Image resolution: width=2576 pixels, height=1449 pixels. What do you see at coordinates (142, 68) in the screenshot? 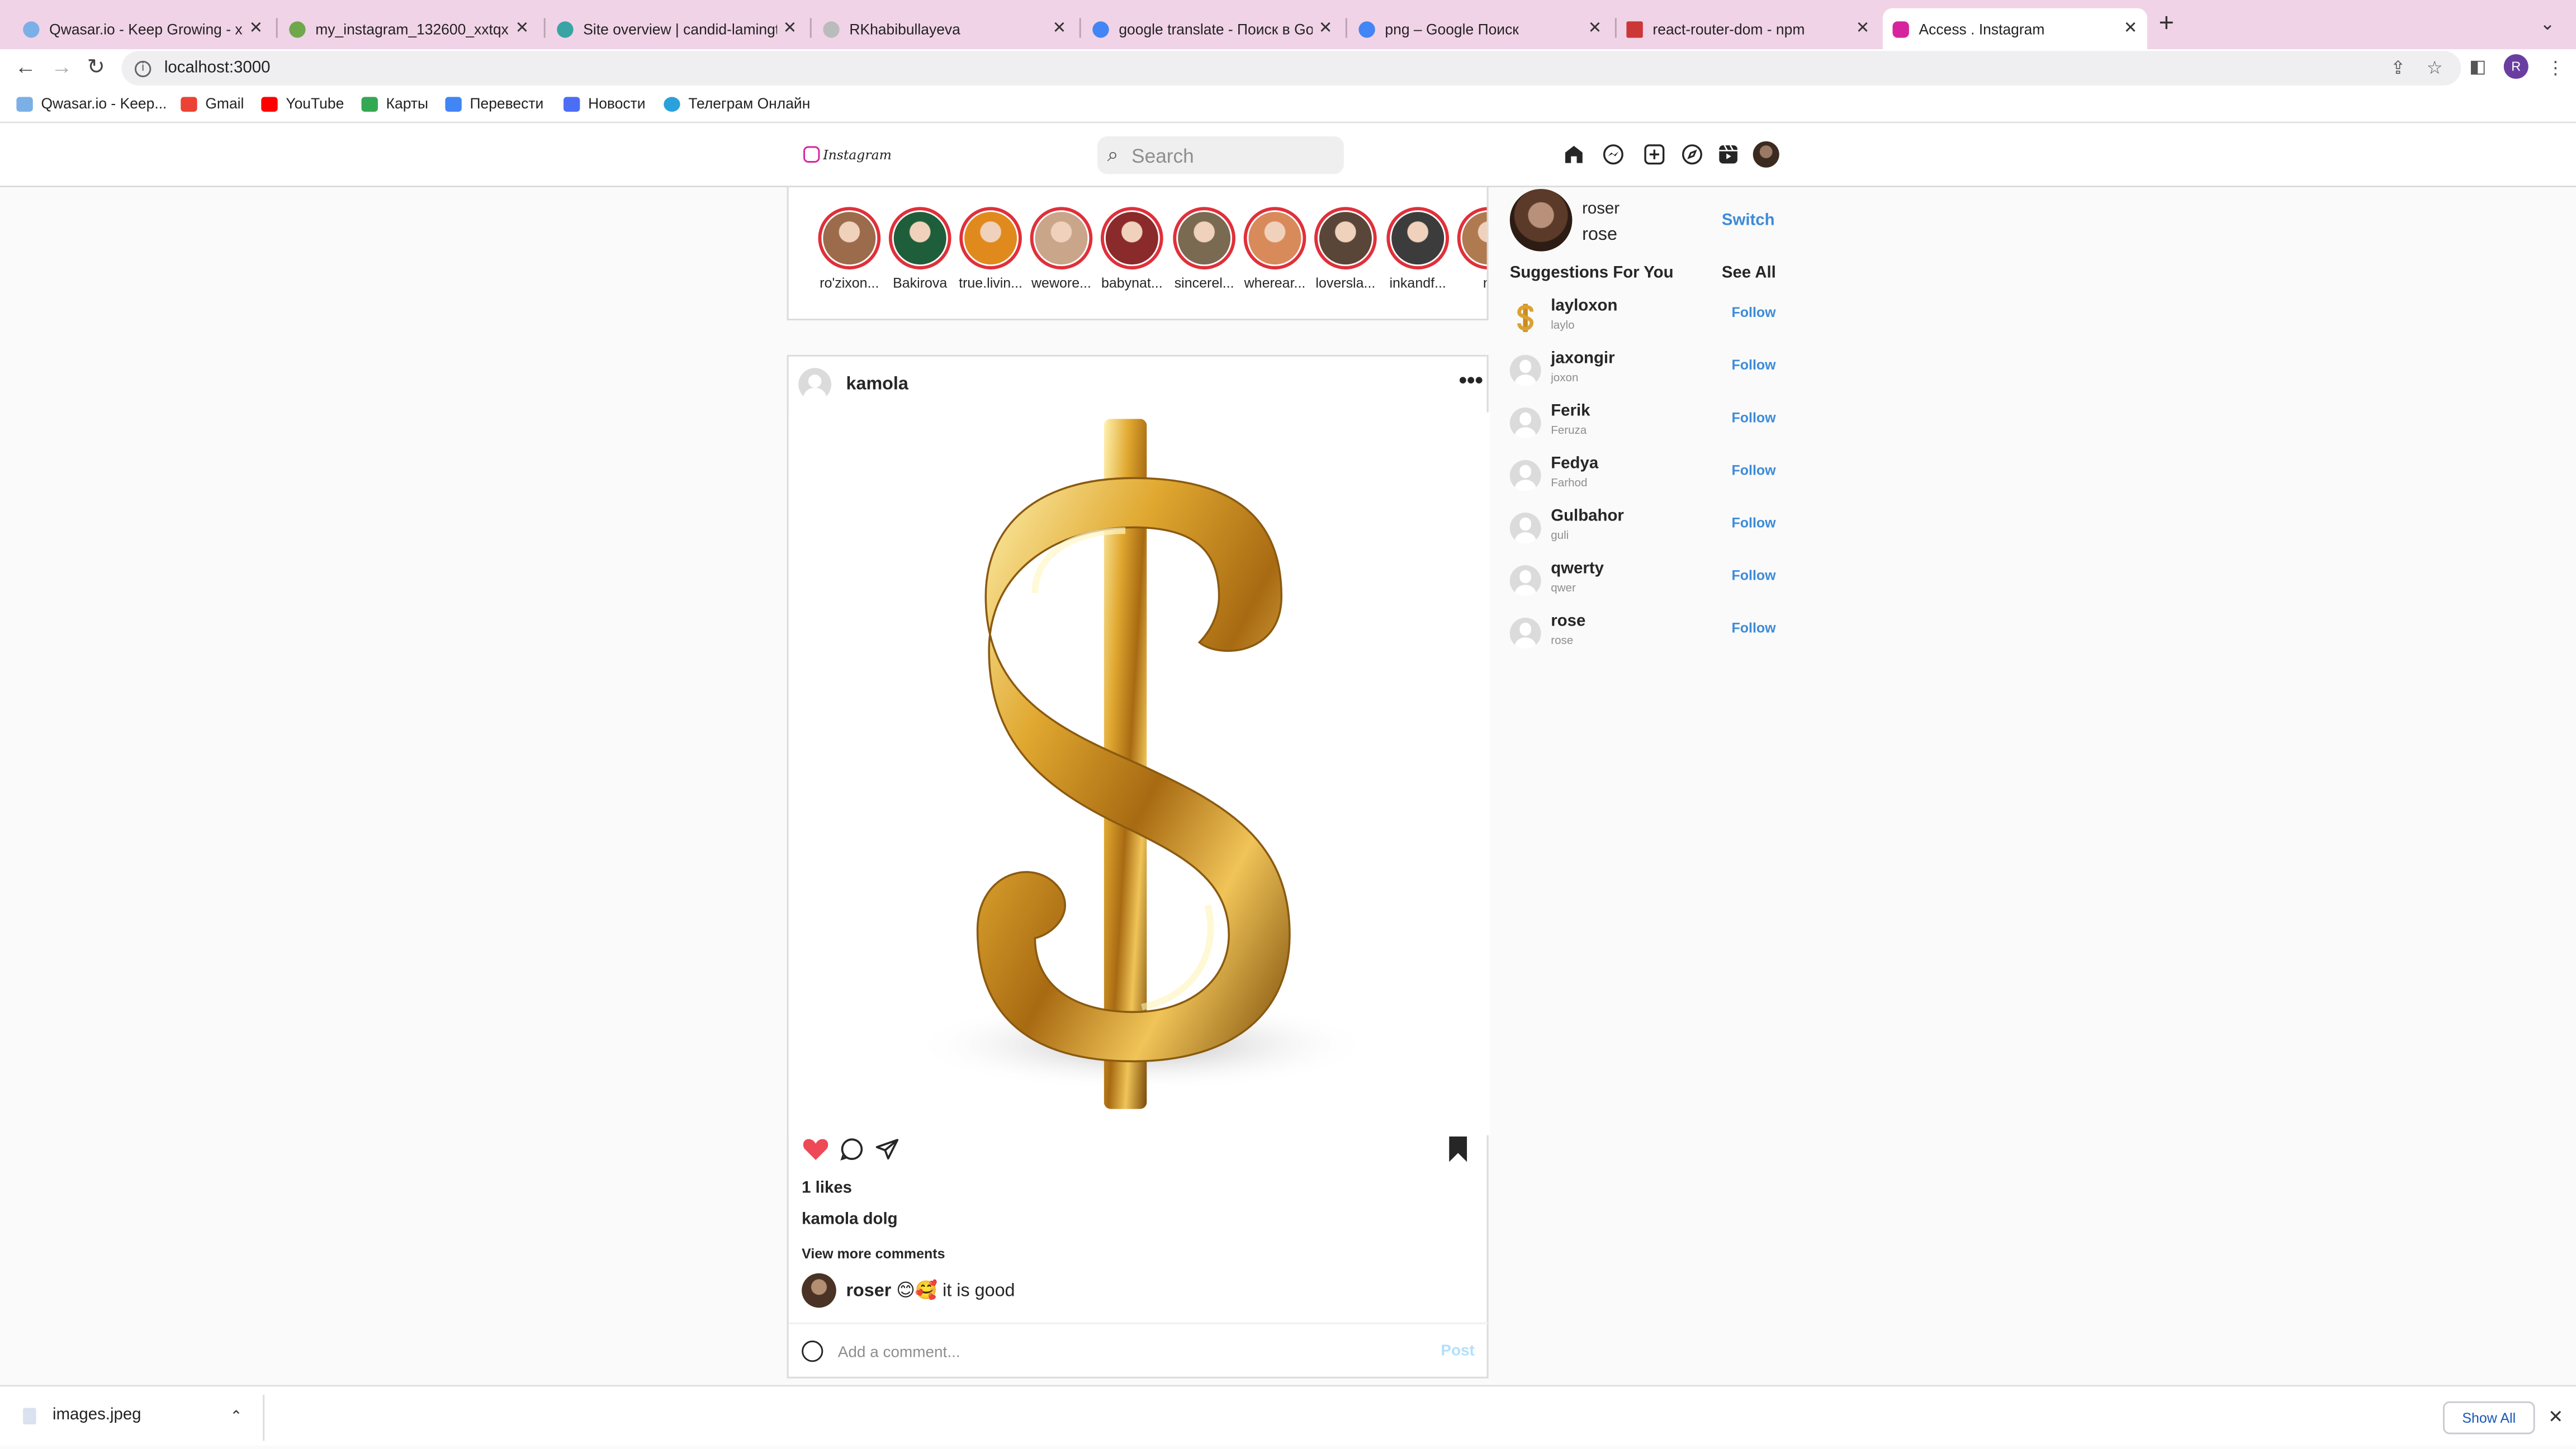
I see `site-info-icon: i` at bounding box center [142, 68].